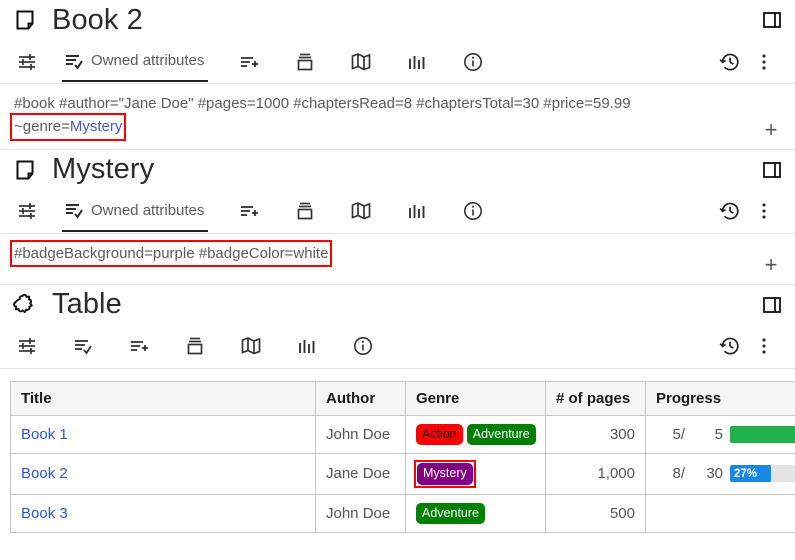 This screenshot has width=795, height=560. Describe the element at coordinates (595, 513) in the screenshot. I see `cell-pages: 500` at that location.